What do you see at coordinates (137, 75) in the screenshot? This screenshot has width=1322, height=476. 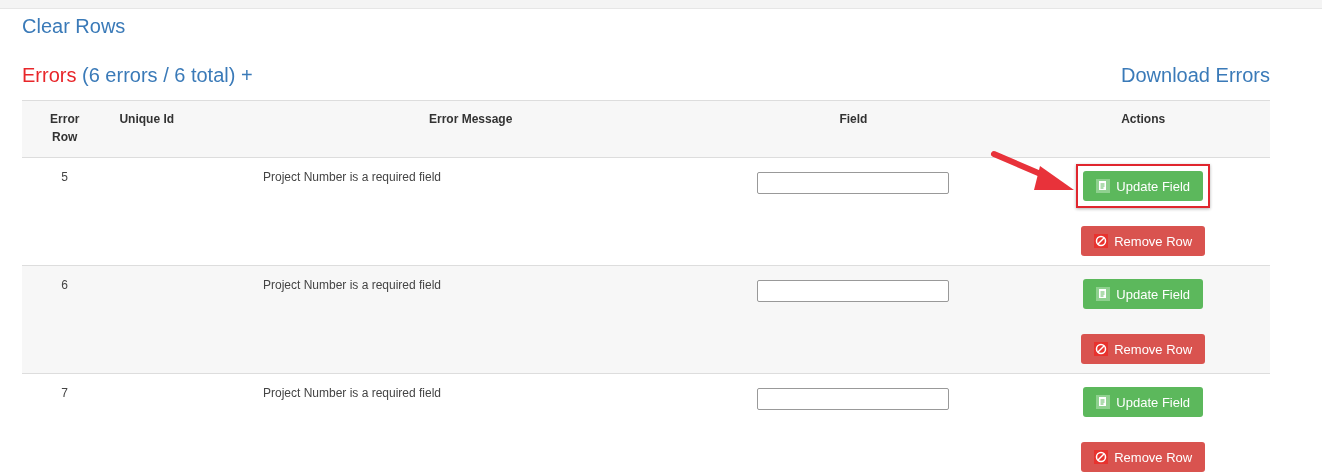 I see `errors-heading: Errors (6 errors / 6 total) +` at bounding box center [137, 75].